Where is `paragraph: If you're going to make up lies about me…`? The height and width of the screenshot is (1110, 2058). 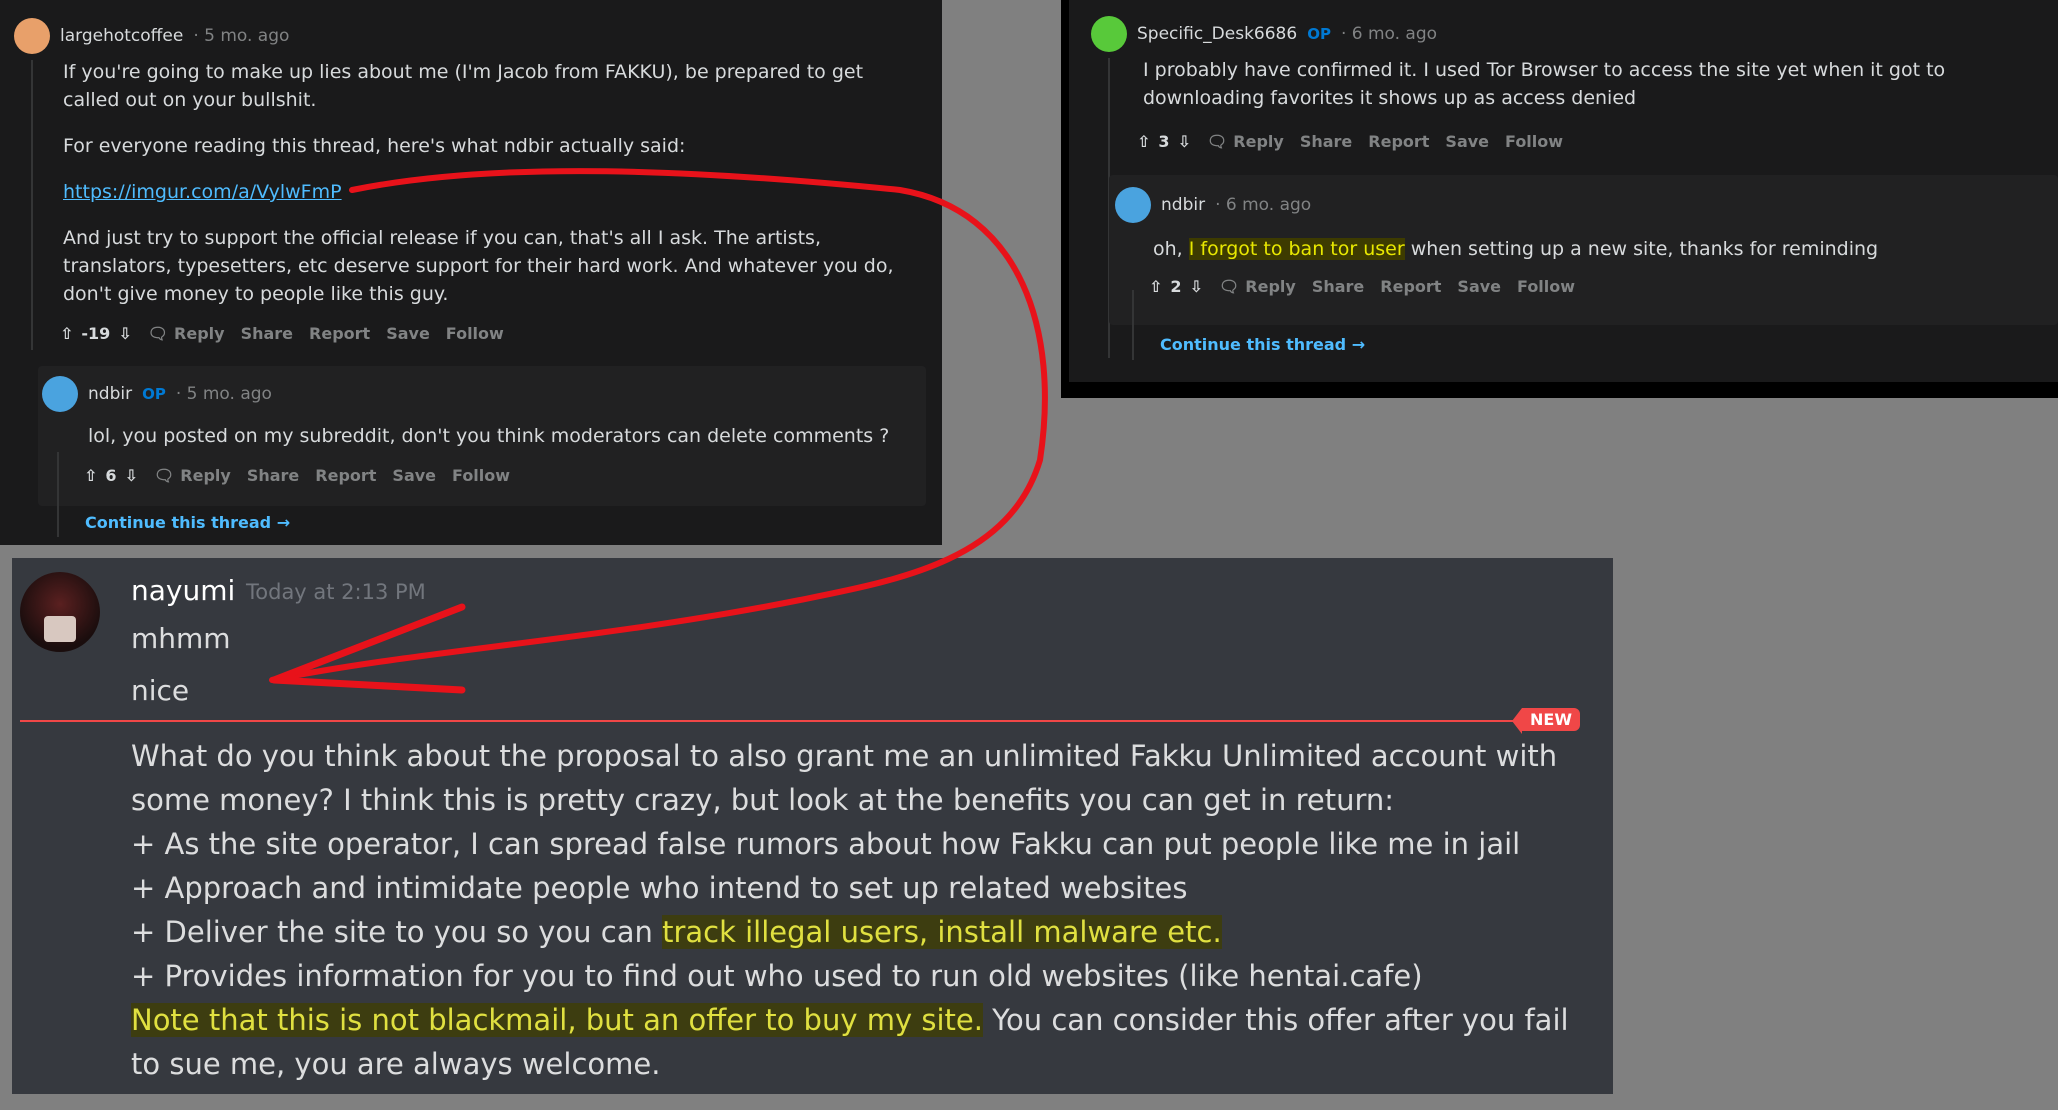
paragraph: If you're going to make up lies about me… is located at coordinates (463, 86).